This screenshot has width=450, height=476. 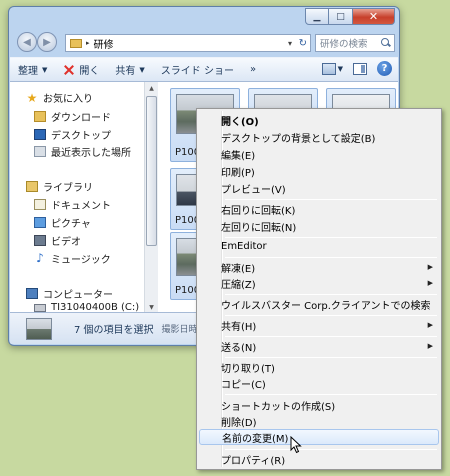 I want to click on nav-videos: ビデオ, so click(x=57, y=240).